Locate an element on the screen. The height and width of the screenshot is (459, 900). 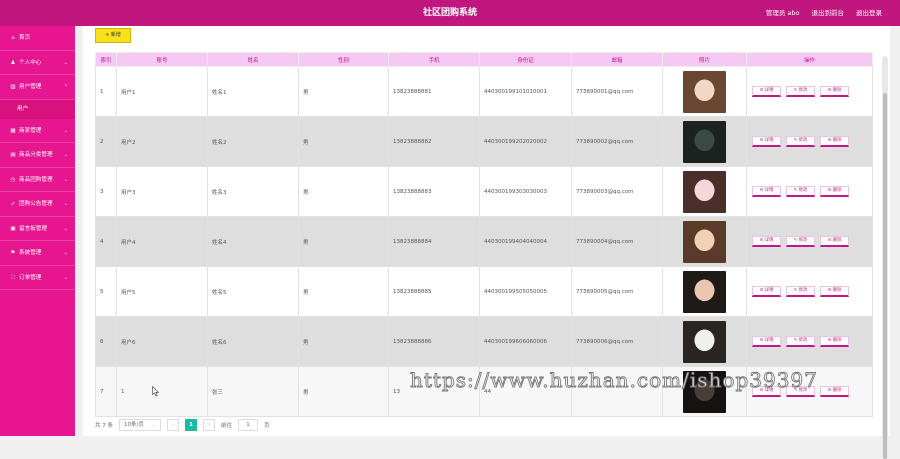
back-to-front-link: 退出到前台 is located at coordinates (828, 13).